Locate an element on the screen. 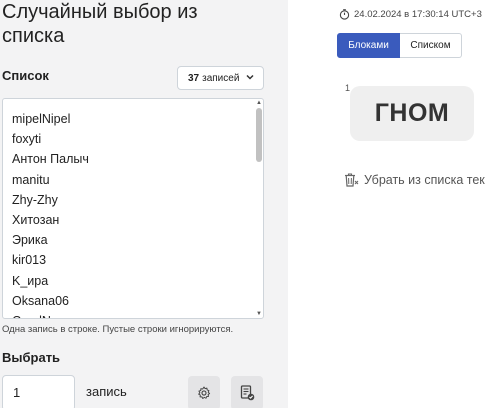 The image size is (500, 408). result-timestamp: 24.02.2024 в 17:30:14 UTC+3 is located at coordinates (410, 14).